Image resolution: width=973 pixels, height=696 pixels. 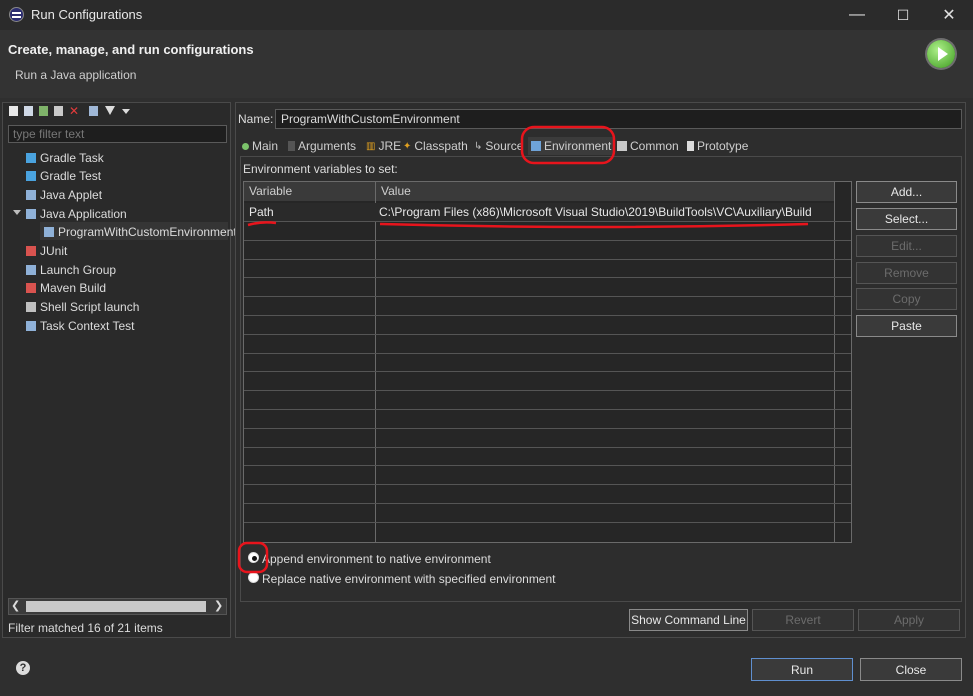 What do you see at coordinates (407, 146) in the screenshot?
I see `classpath-icon: ✦` at bounding box center [407, 146].